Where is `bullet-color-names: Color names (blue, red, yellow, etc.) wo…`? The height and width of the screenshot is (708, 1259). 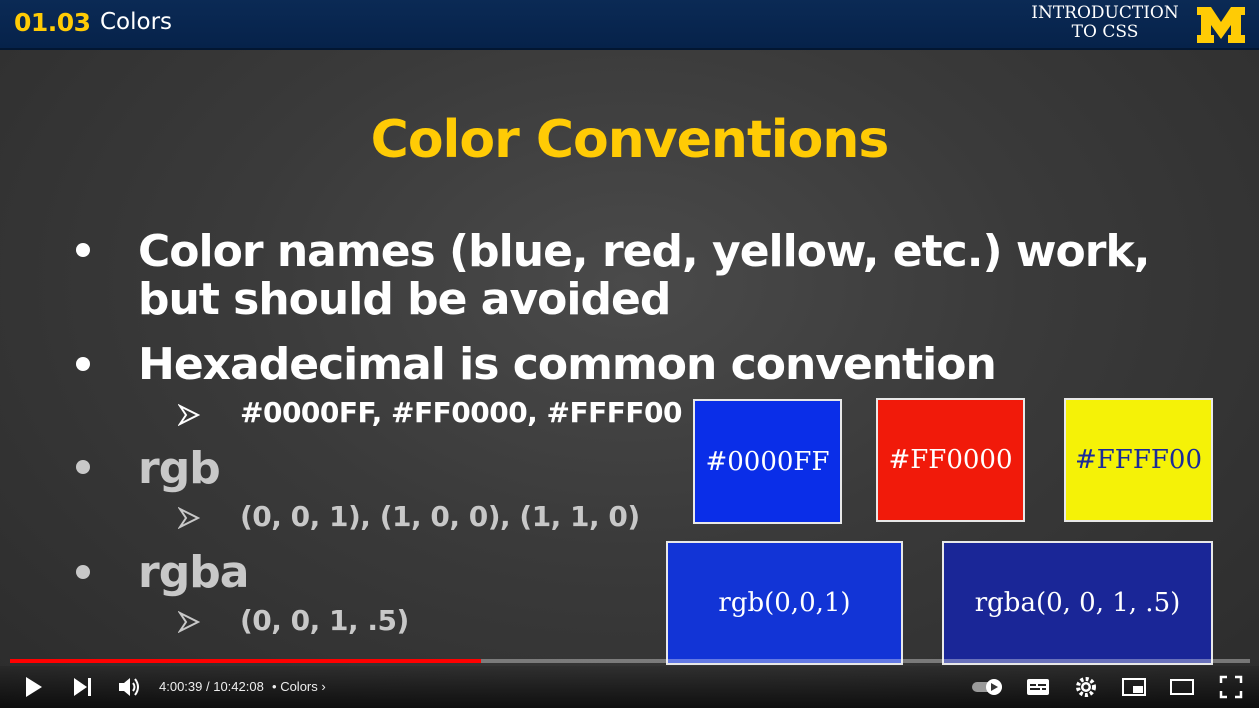 bullet-color-names: Color names (blue, red, yellow, etc.) wo… is located at coordinates (644, 275).